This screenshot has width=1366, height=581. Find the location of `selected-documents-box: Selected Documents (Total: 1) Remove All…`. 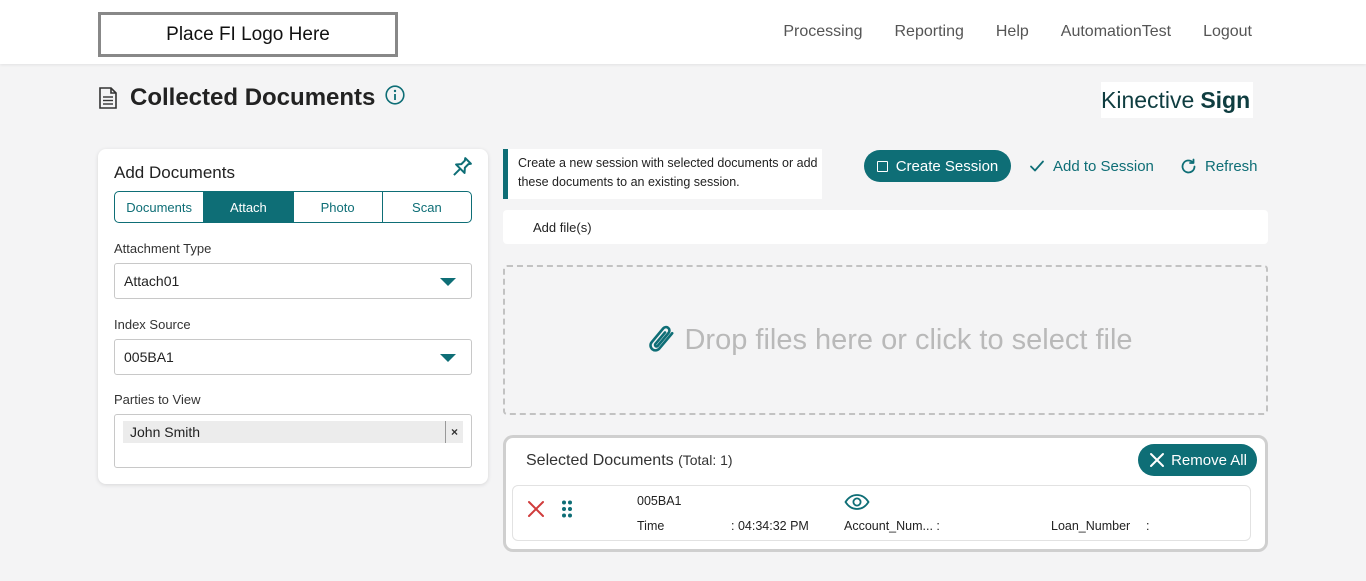

selected-documents-box: Selected Documents (Total: 1) Remove All… is located at coordinates (885, 493).